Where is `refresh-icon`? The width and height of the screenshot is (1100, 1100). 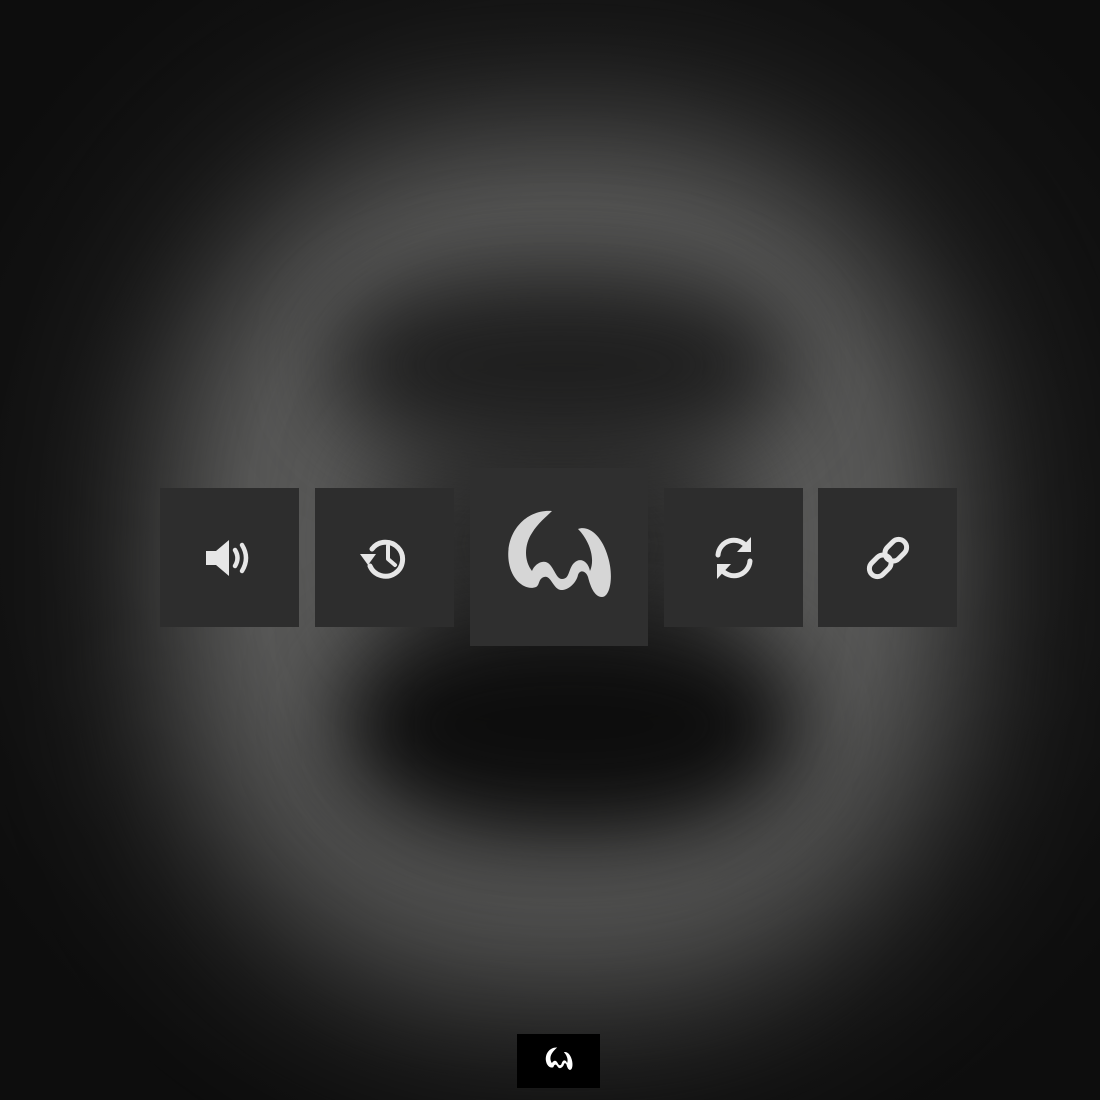 refresh-icon is located at coordinates (734, 558).